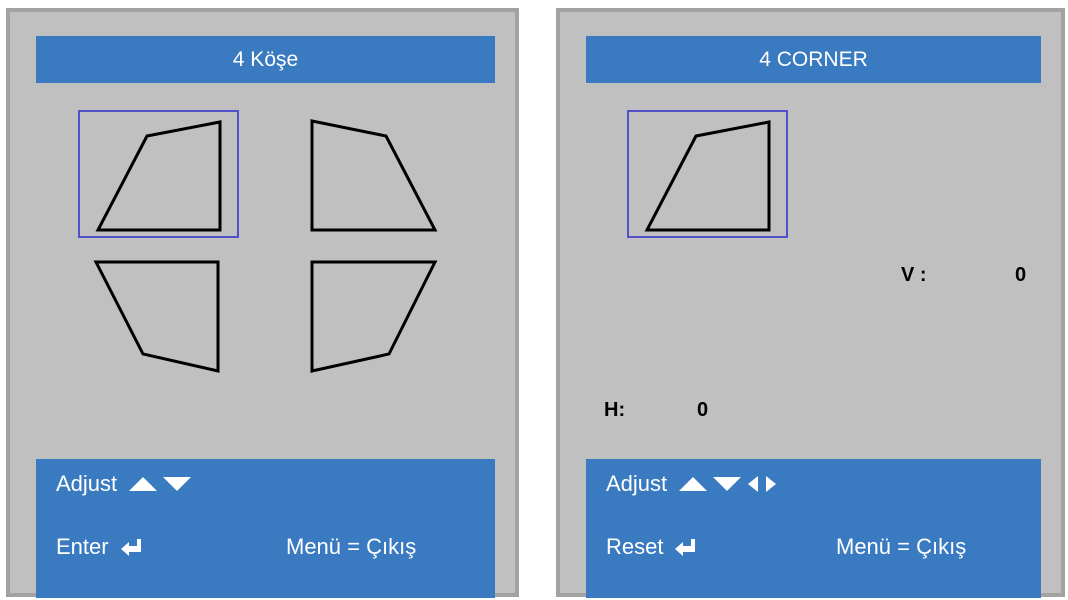 The width and height of the screenshot is (1068, 600). What do you see at coordinates (615, 410) in the screenshot?
I see `h-label: H:` at bounding box center [615, 410].